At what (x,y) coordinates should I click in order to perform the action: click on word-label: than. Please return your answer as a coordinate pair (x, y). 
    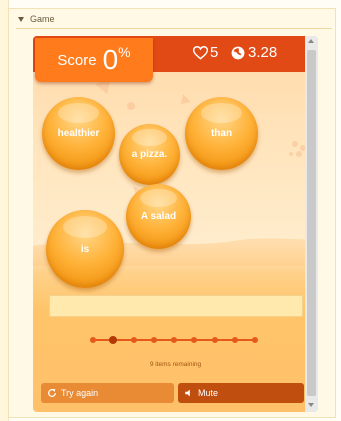
    Looking at the image, I should click on (221, 133).